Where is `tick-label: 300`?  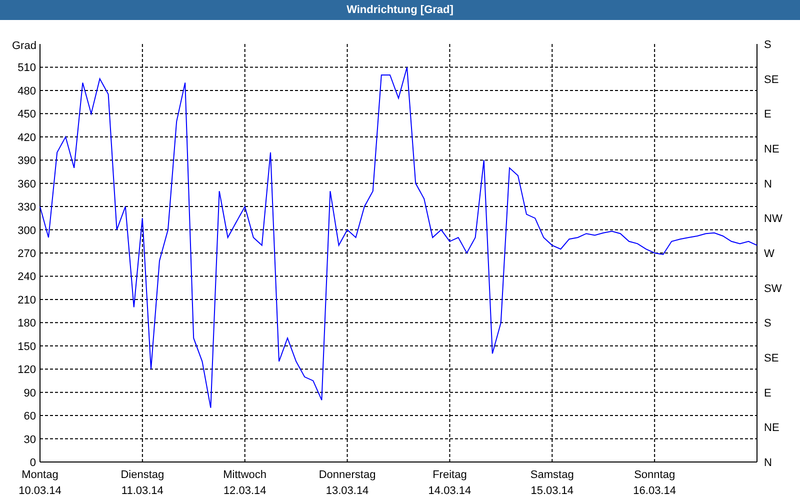
tick-label: 300 is located at coordinates (27, 230).